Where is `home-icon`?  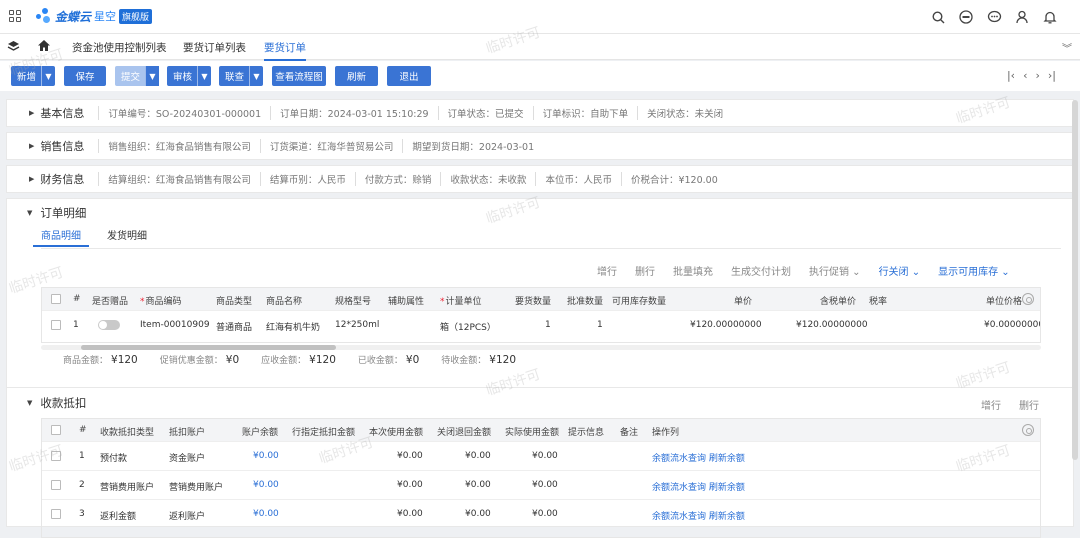 home-icon is located at coordinates (44, 47).